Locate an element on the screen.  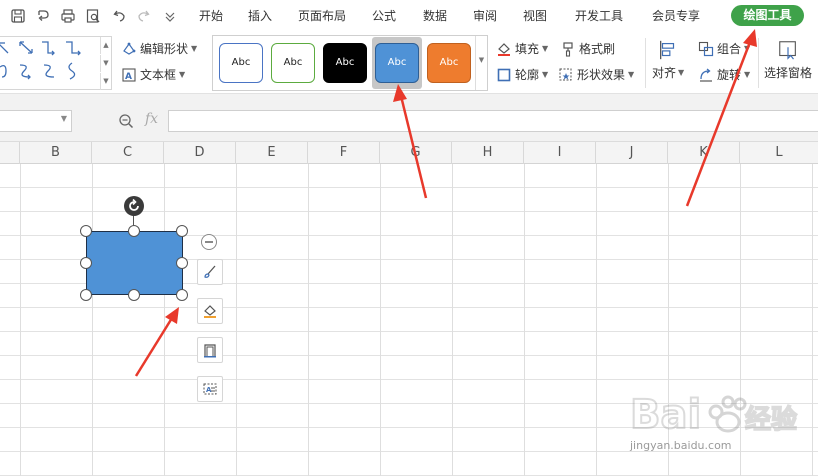
red-arrow-to-drawing-tools-tab is located at coordinates (721, 118).